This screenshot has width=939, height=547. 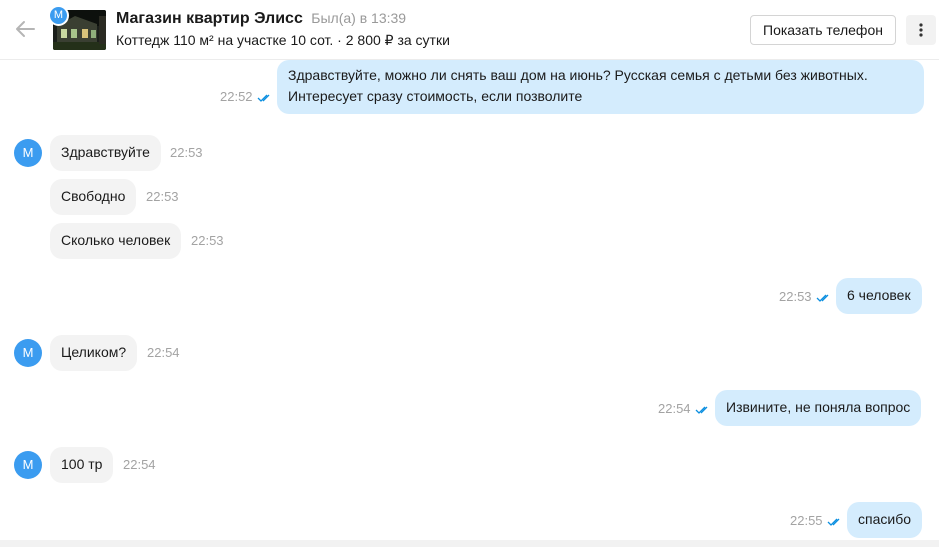 I want to click on dots-vertical-icon, so click(x=921, y=30).